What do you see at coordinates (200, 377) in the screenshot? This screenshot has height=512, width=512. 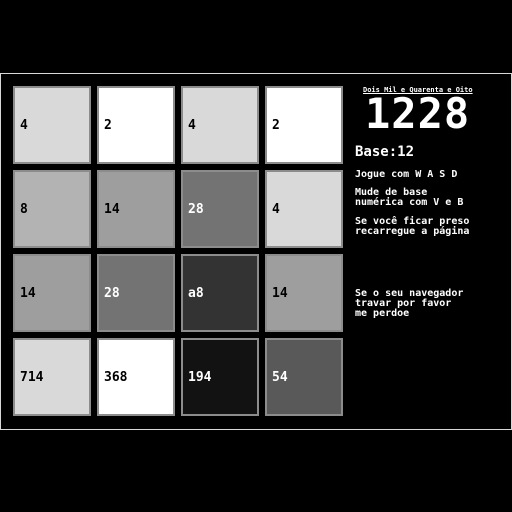 I see `tile-value: 194` at bounding box center [200, 377].